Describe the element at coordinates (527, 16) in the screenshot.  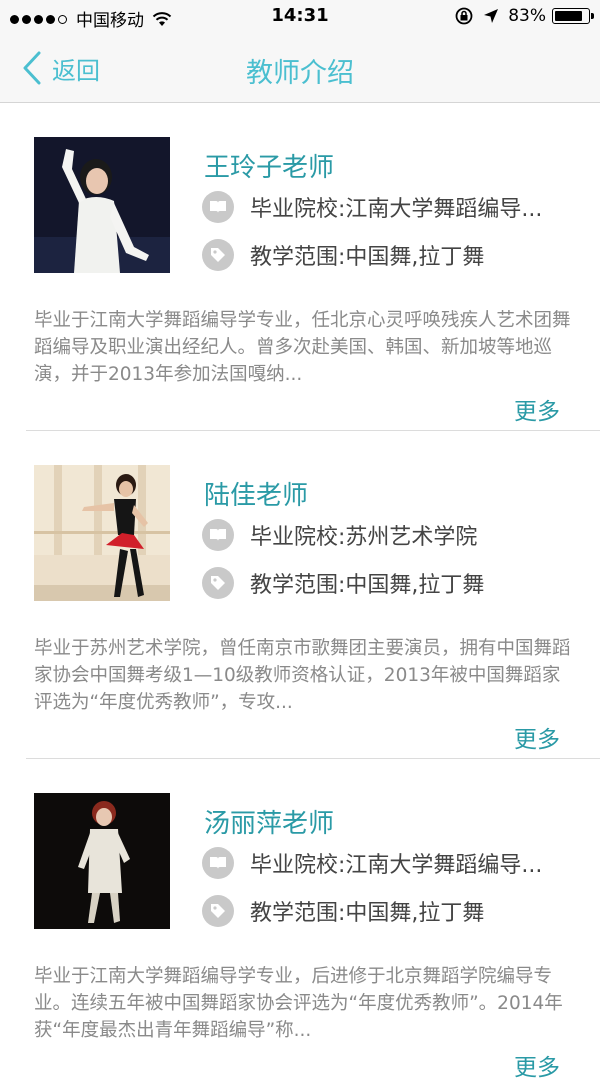
I see `battery-percent: 83%` at that location.